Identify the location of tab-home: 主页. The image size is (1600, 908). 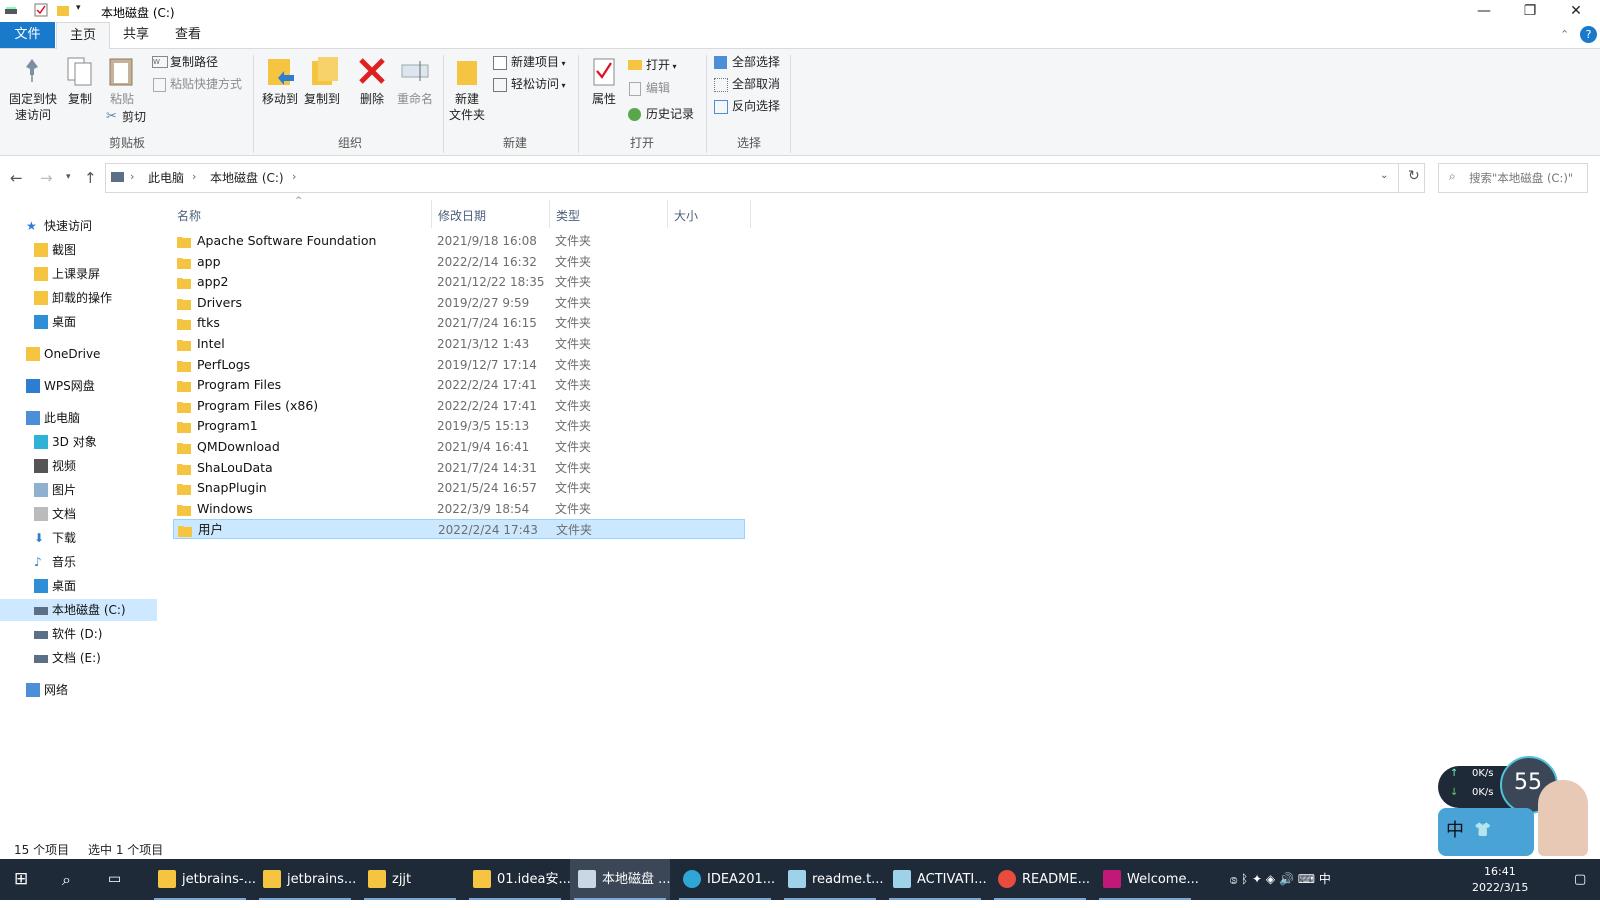
(83, 36).